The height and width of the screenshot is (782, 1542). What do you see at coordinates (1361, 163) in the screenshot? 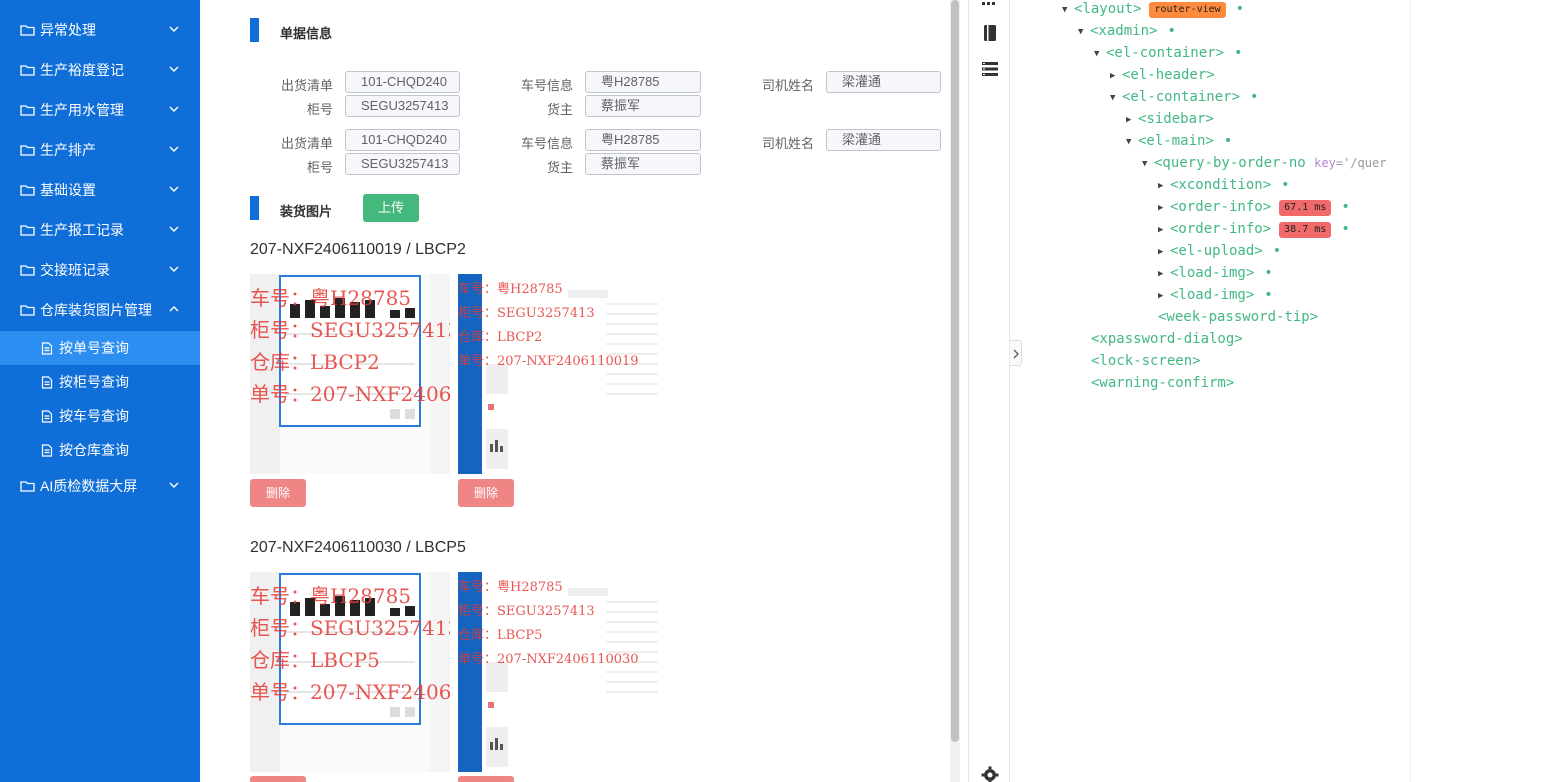
I see `prop-value: ='/quer` at bounding box center [1361, 163].